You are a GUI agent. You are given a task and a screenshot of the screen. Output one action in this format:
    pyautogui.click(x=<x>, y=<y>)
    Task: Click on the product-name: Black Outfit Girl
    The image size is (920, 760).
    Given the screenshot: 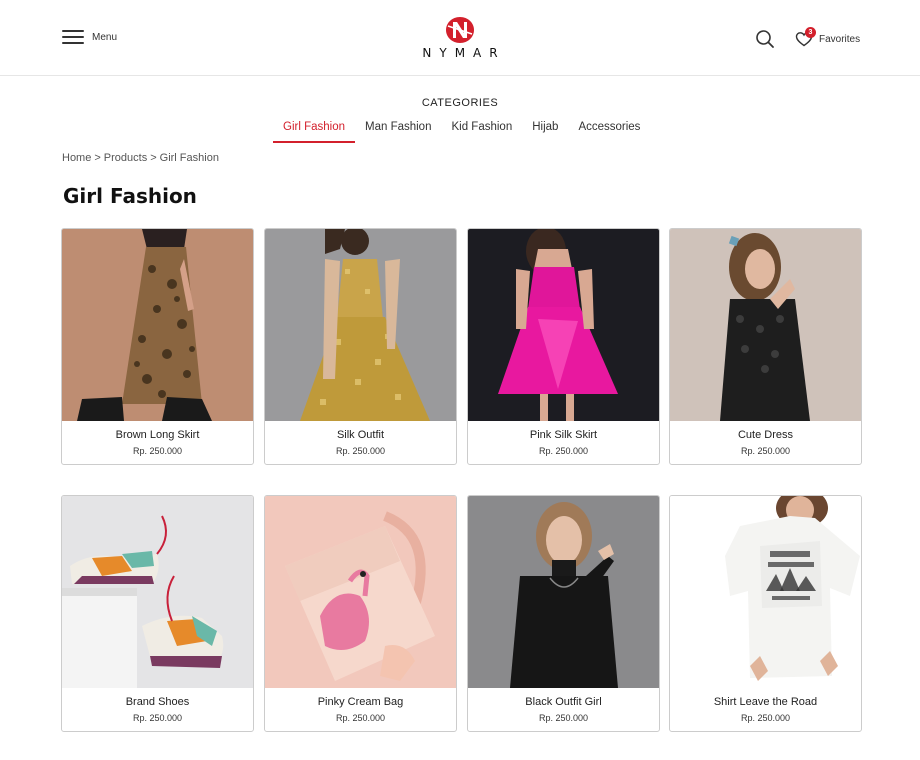 What is the action you would take?
    pyautogui.click(x=563, y=702)
    